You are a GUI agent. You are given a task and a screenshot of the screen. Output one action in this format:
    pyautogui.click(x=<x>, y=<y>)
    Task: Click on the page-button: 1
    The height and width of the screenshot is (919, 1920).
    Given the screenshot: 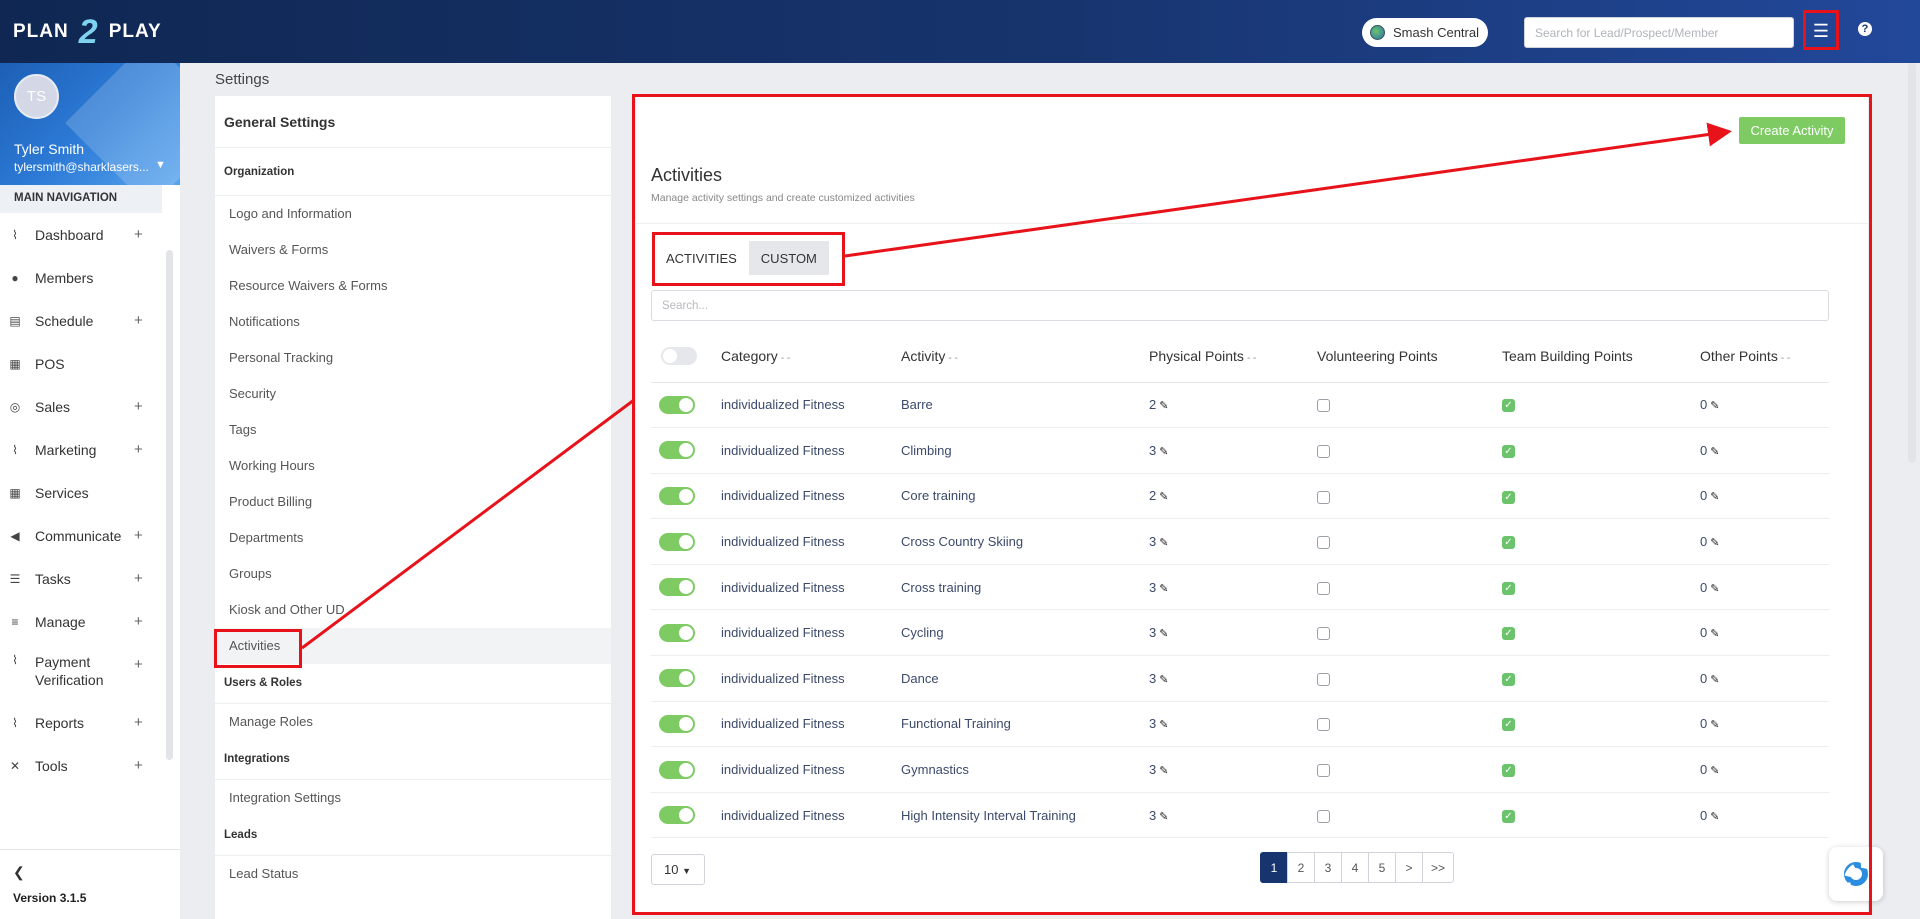 What is the action you would take?
    pyautogui.click(x=1274, y=867)
    